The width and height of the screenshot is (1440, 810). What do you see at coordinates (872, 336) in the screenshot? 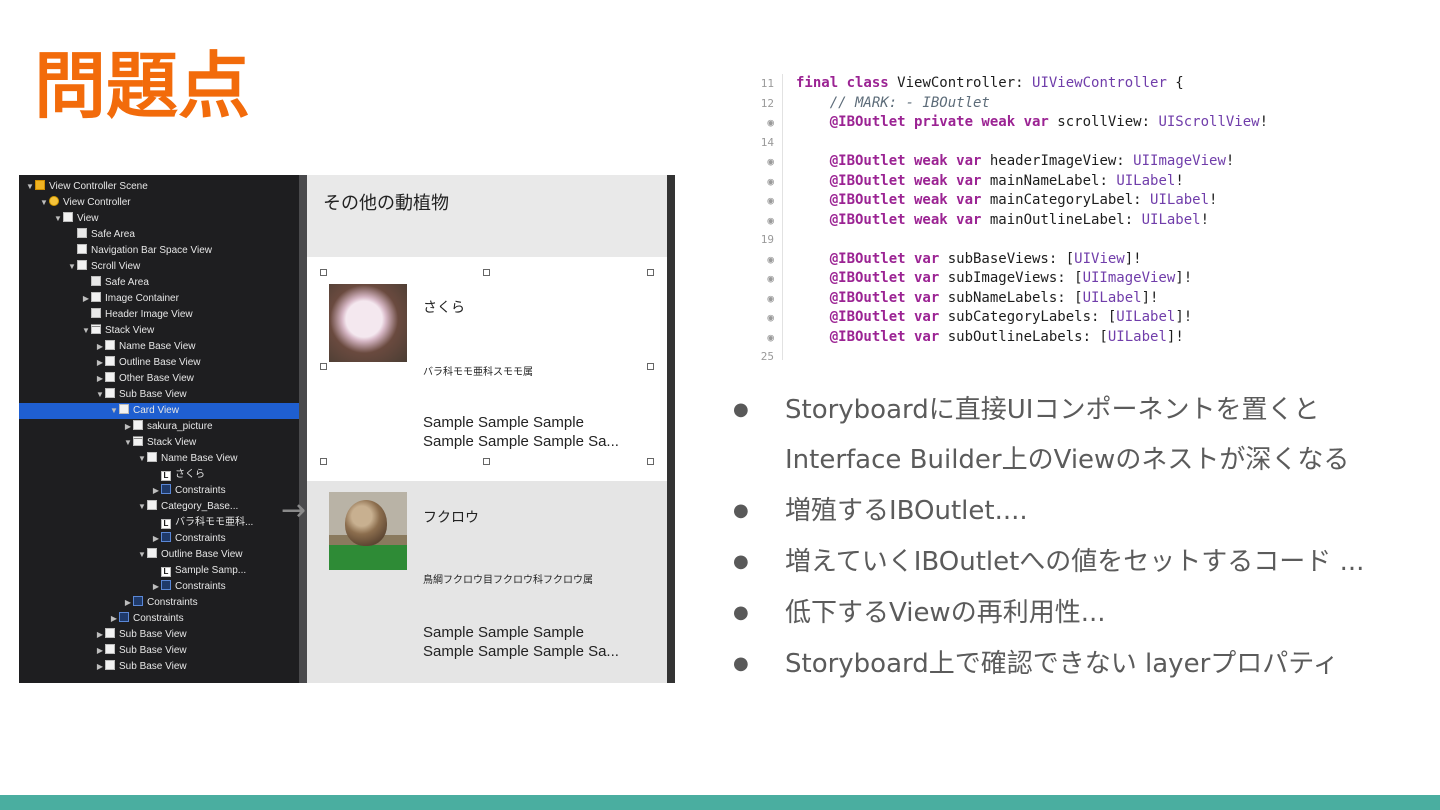
I see `code-token: @IBOutlet var` at bounding box center [872, 336].